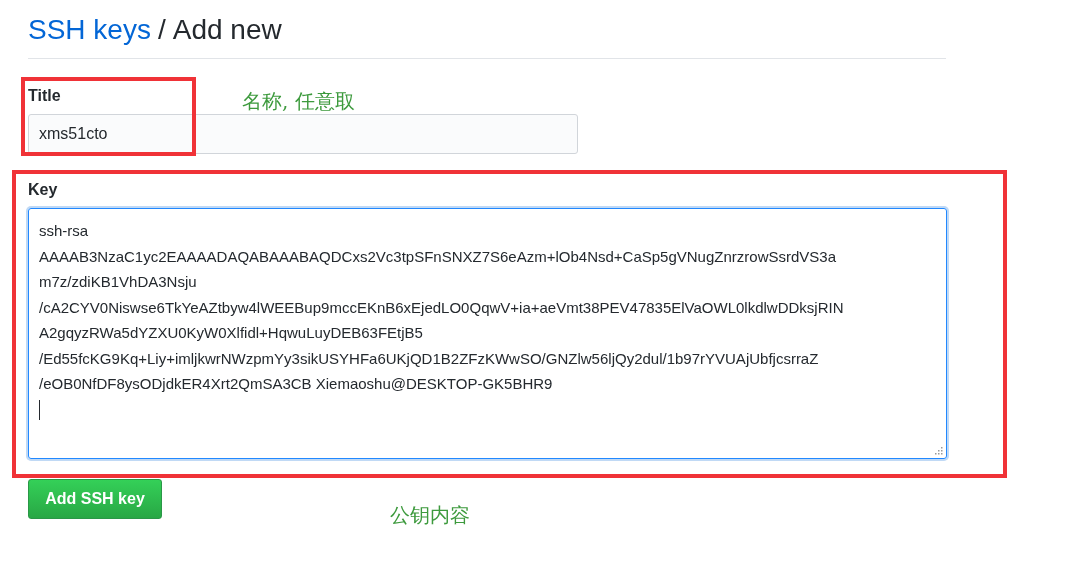  Describe the element at coordinates (227, 30) in the screenshot. I see `page-title: Add new` at that location.